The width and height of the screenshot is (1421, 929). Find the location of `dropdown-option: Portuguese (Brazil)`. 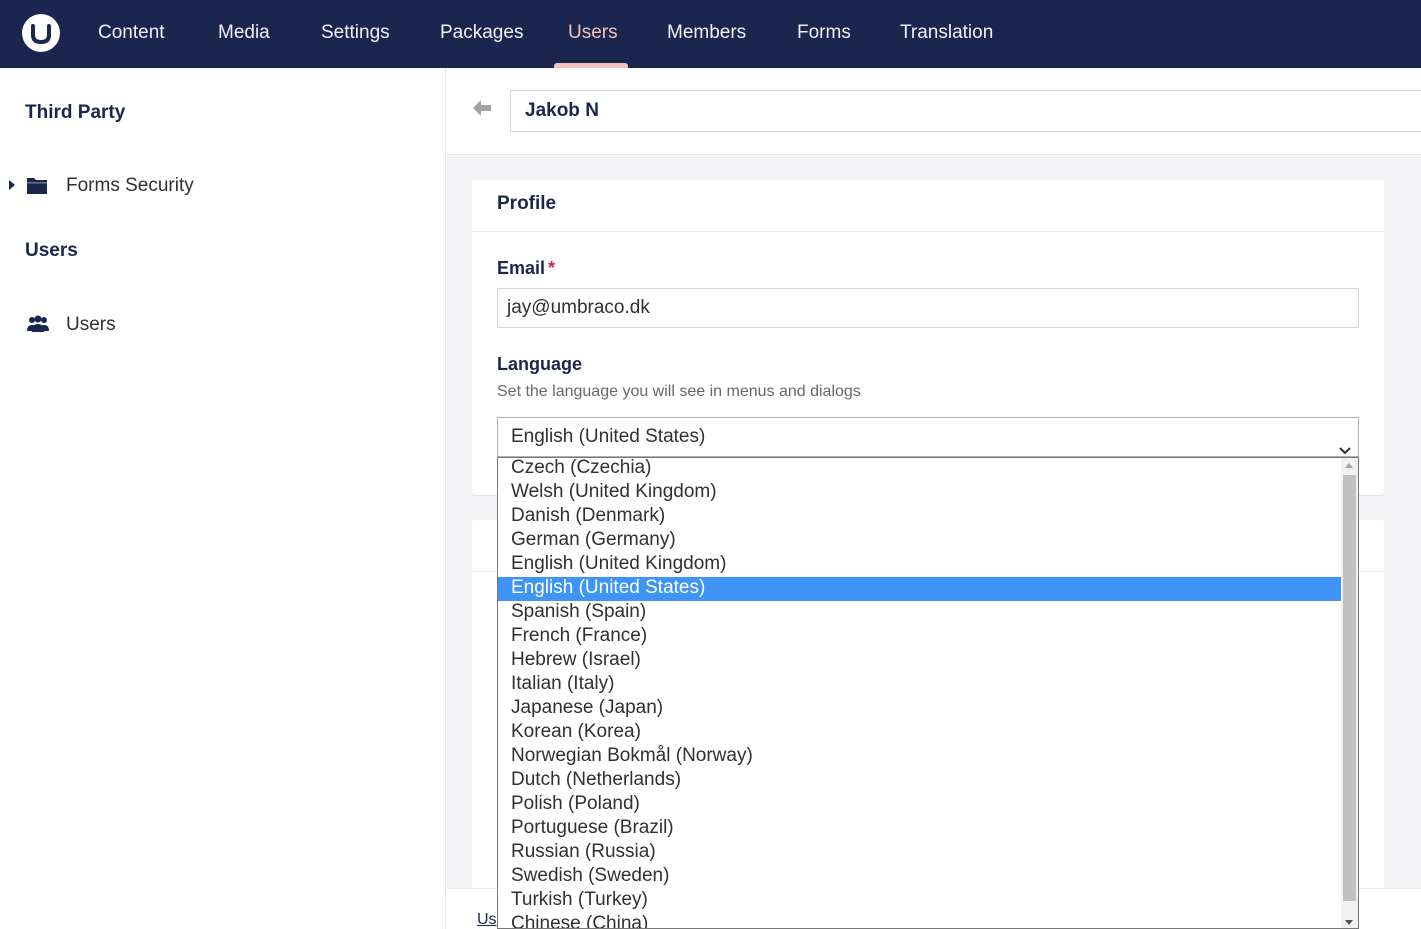

dropdown-option: Portuguese (Brazil) is located at coordinates (919, 829).